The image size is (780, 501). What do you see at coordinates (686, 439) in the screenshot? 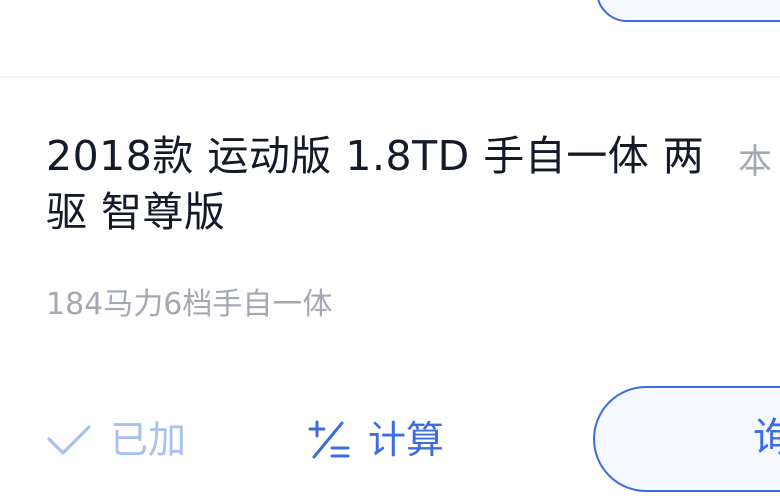
I see `inquiry-button: 询` at bounding box center [686, 439].